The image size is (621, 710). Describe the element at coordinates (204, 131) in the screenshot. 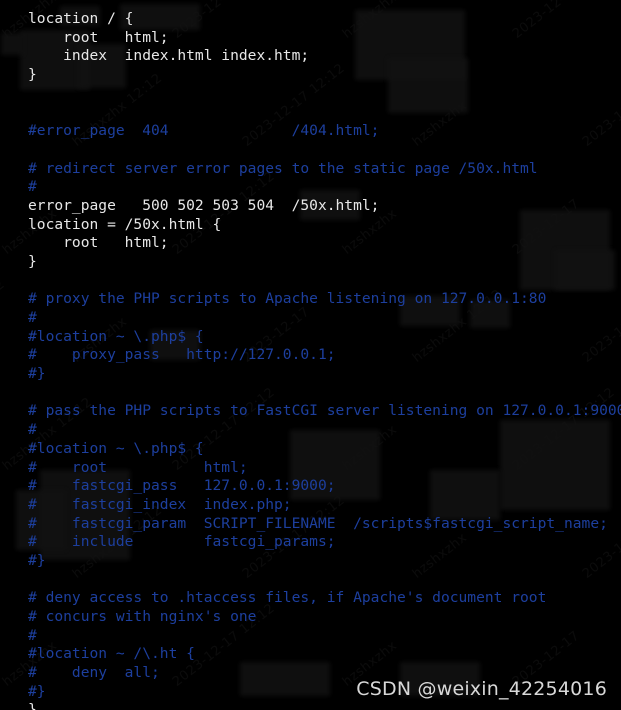

I see `code-line: #error_page 404 /404.html;` at that location.